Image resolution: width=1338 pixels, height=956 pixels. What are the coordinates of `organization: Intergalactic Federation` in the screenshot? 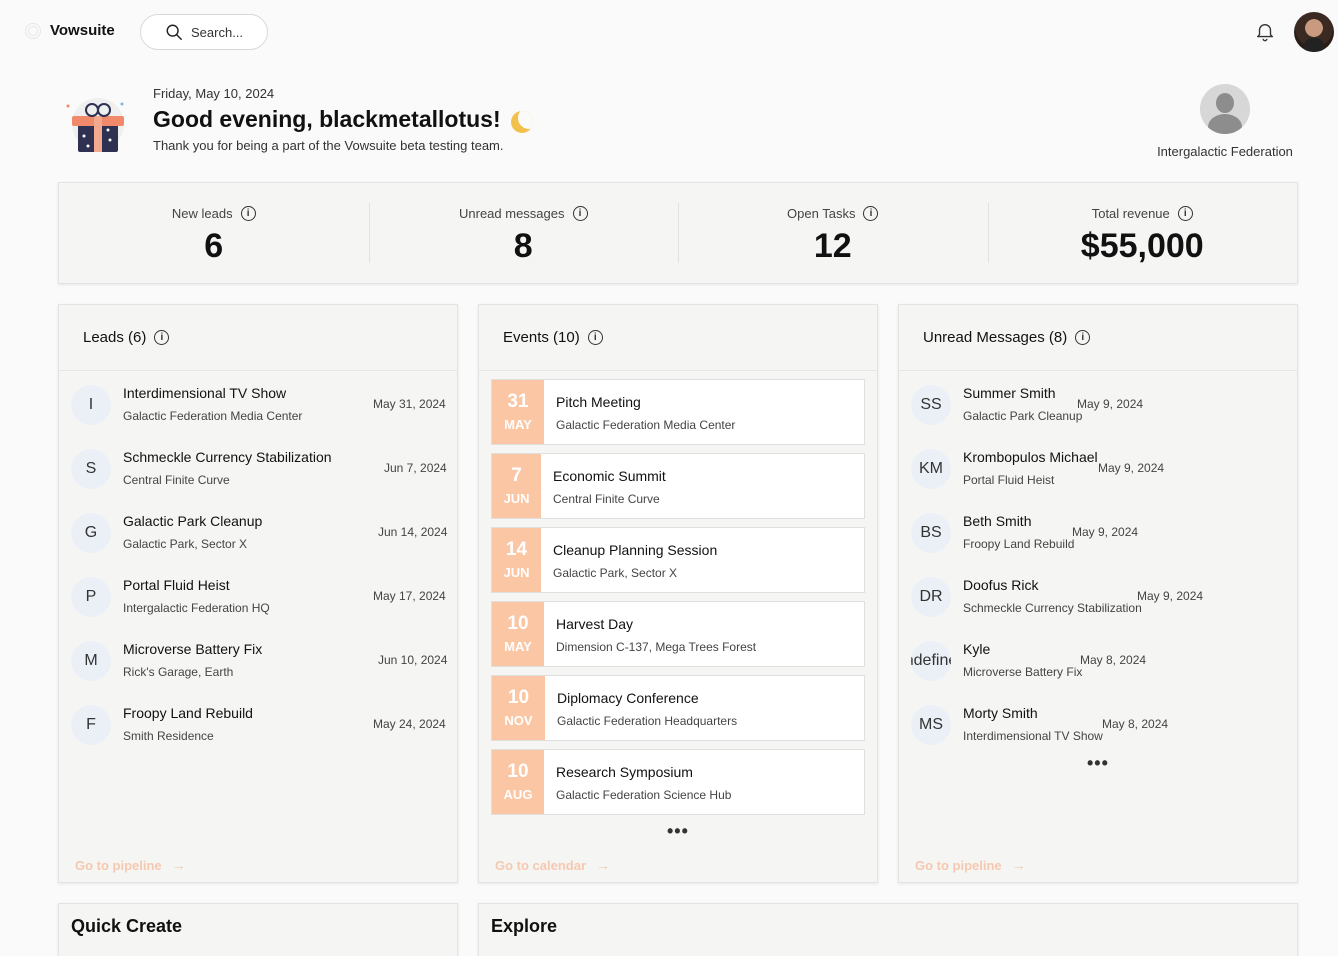 It's located at (1225, 121).